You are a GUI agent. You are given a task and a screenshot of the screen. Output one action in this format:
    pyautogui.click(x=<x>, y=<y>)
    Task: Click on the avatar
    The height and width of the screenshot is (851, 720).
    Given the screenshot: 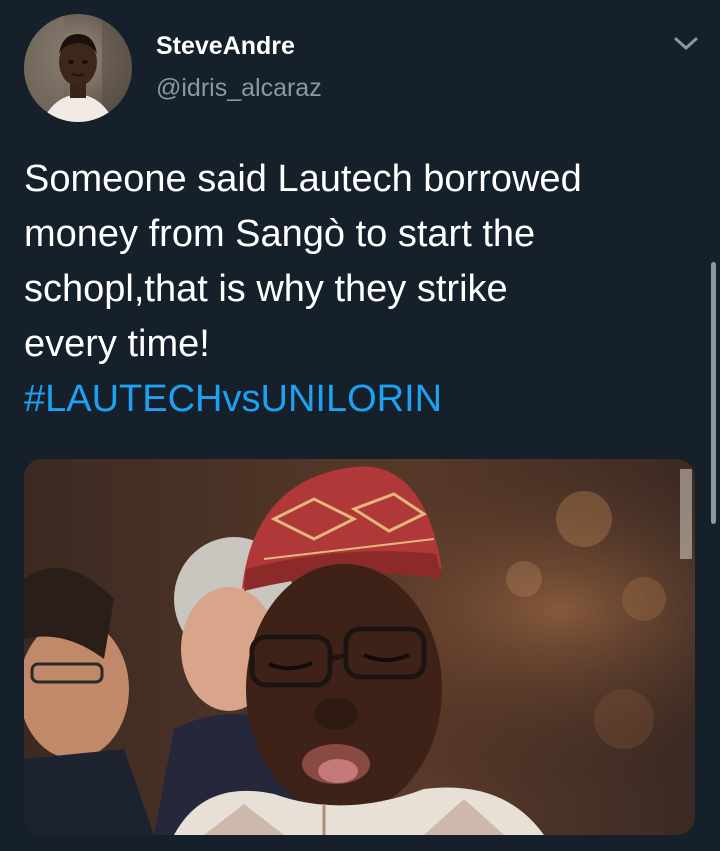 What is the action you would take?
    pyautogui.click(x=78, y=68)
    